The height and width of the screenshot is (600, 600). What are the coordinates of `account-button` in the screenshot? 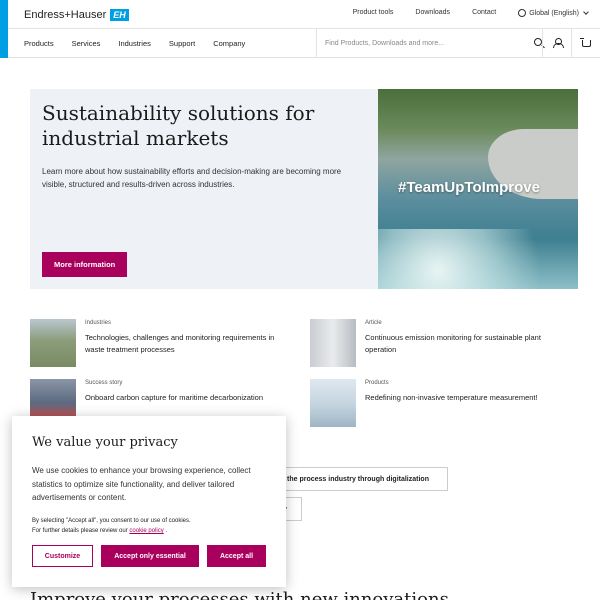 It's located at (556, 43).